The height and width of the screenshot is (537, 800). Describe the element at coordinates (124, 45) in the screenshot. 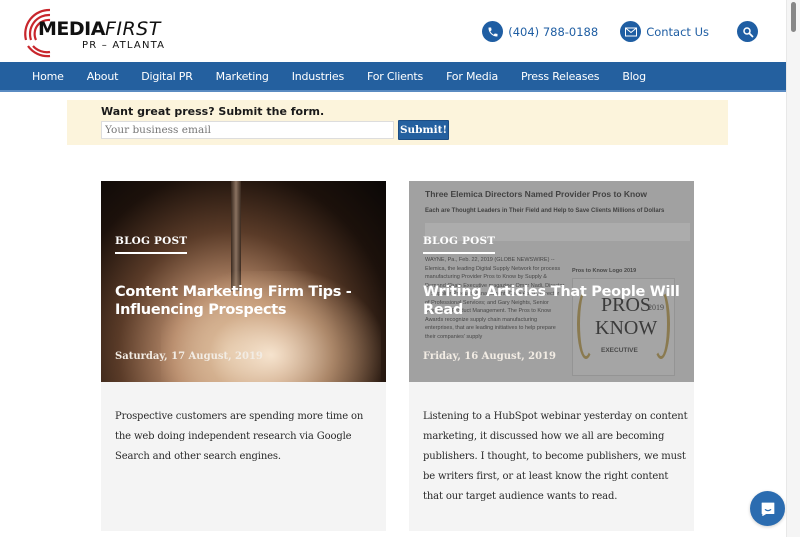

I see `logo-subtitle: PR – ATLANTA` at that location.